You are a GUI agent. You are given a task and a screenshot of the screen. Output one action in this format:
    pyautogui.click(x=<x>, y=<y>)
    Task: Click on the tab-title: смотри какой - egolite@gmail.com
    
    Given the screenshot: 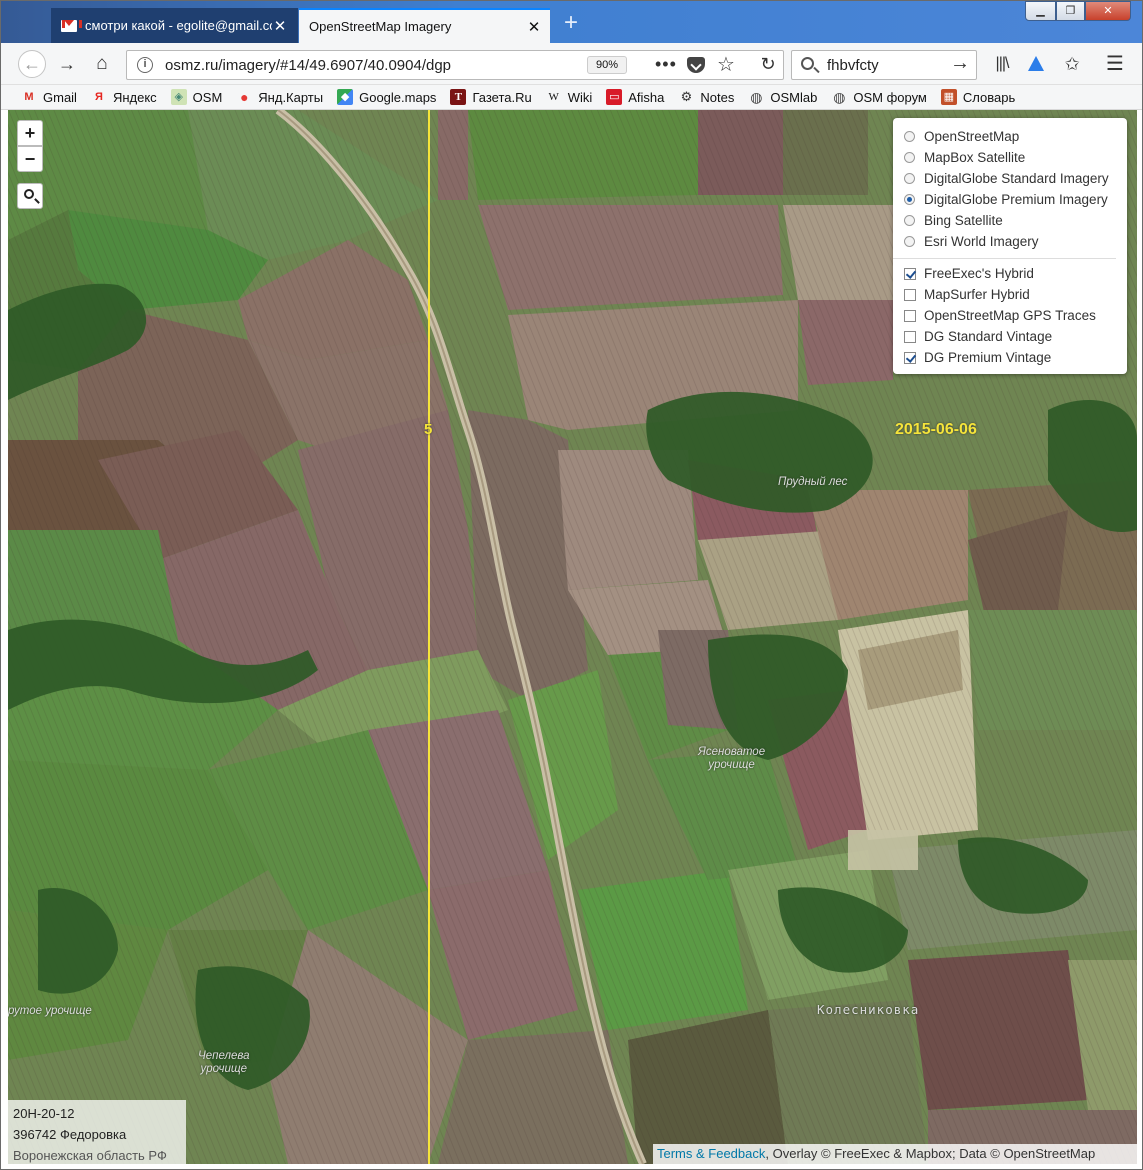 What is the action you would take?
    pyautogui.click(x=178, y=25)
    